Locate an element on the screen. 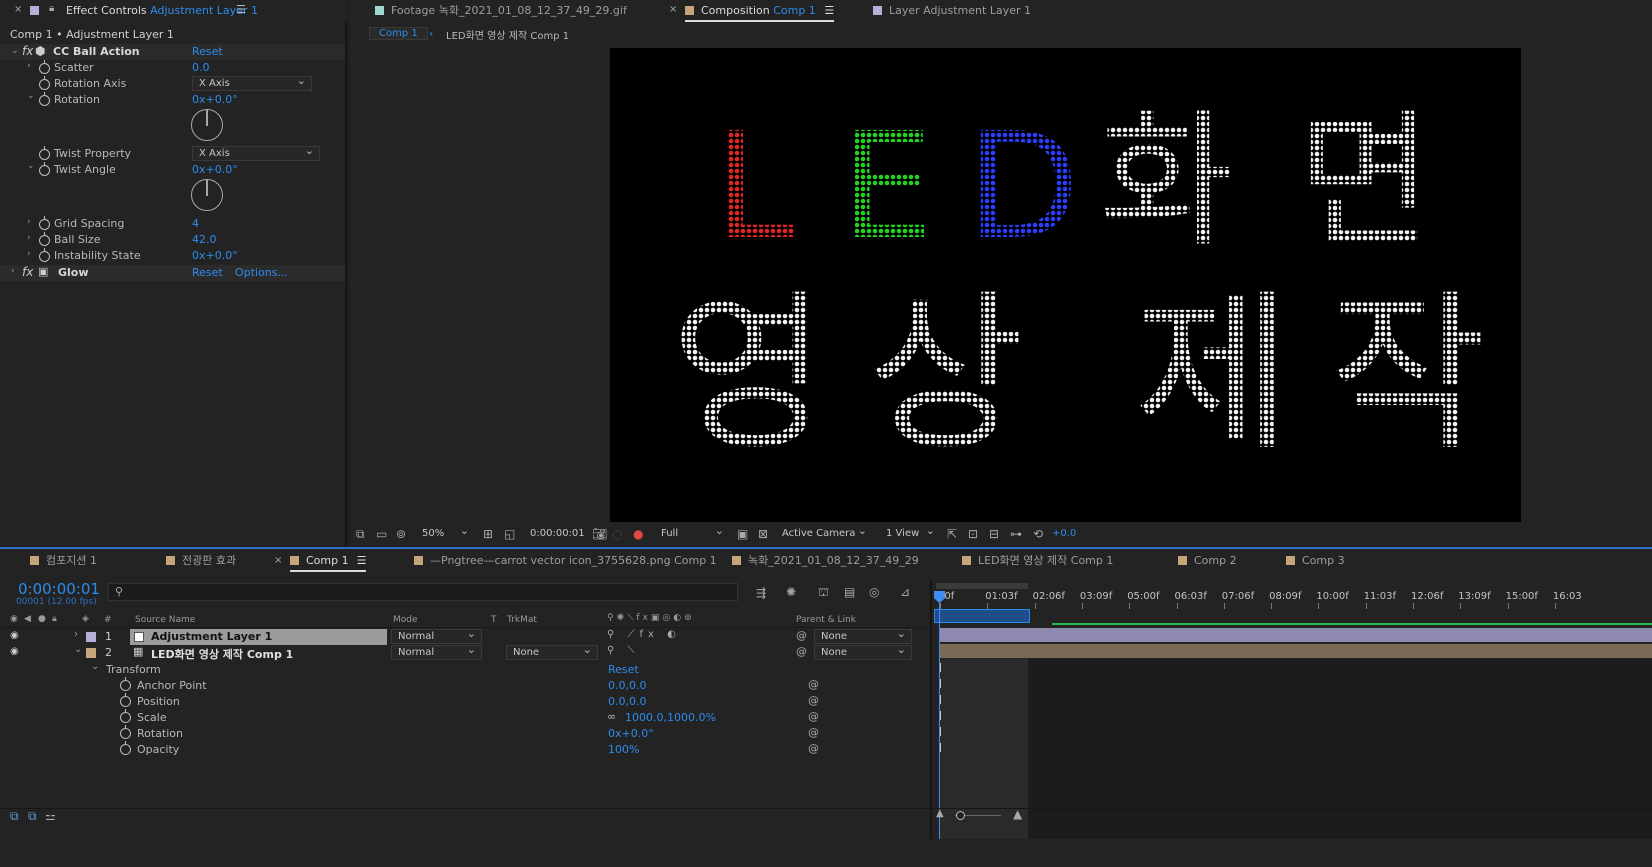 The height and width of the screenshot is (867, 1652). col-source-name: Source Name is located at coordinates (165, 620).